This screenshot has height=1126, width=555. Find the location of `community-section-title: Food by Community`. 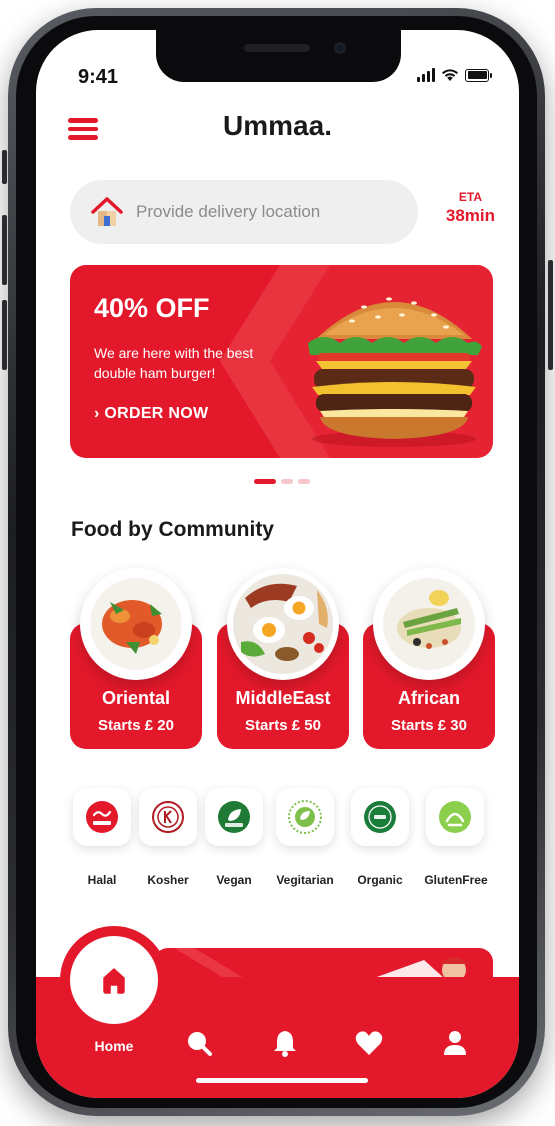

community-section-title: Food by Community is located at coordinates (172, 529).